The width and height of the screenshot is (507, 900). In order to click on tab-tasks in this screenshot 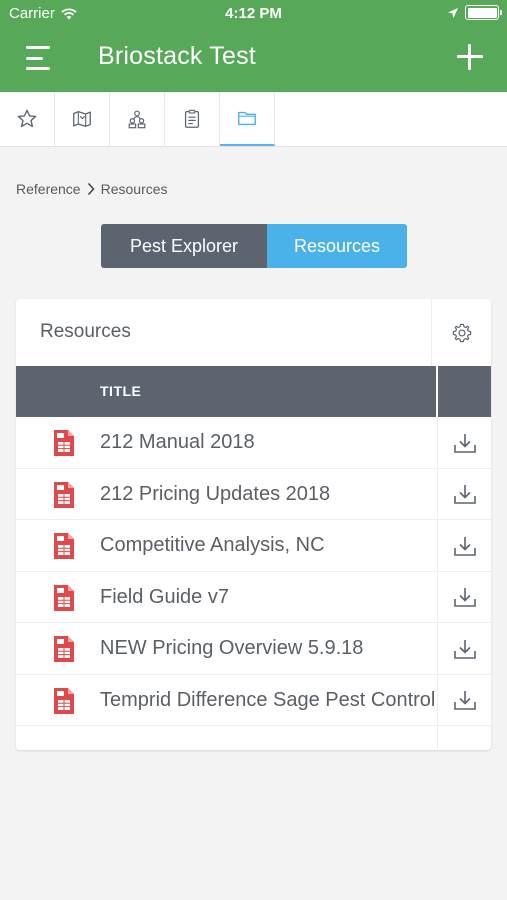, I will do `click(192, 119)`.